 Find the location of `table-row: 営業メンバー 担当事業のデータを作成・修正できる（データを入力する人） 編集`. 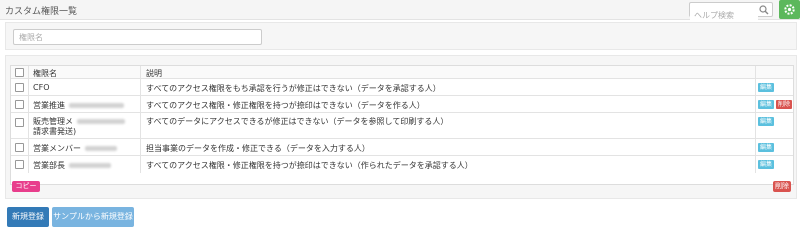

table-row: 営業メンバー 担当事業のデータを作成・修正できる（データを入力する人） 編集 is located at coordinates (402, 147).